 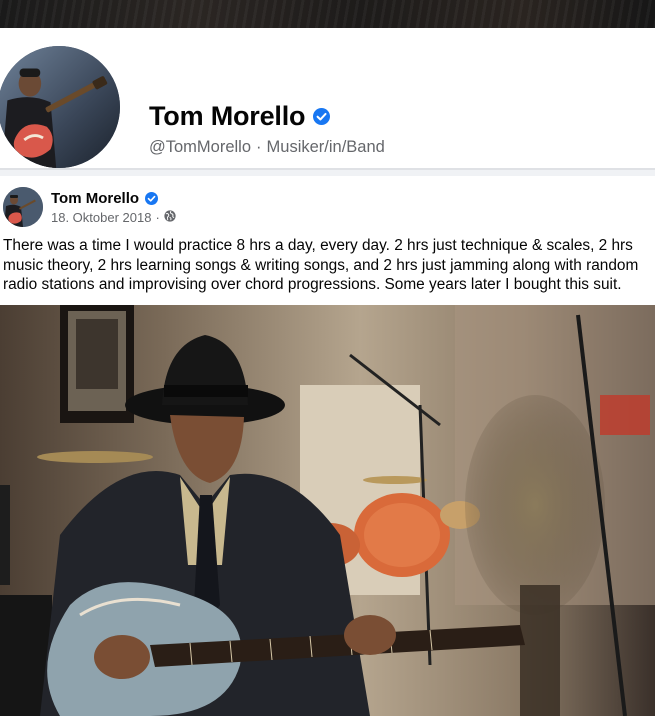 I want to click on profile-category: Musiker/in/Band, so click(x=325, y=147).